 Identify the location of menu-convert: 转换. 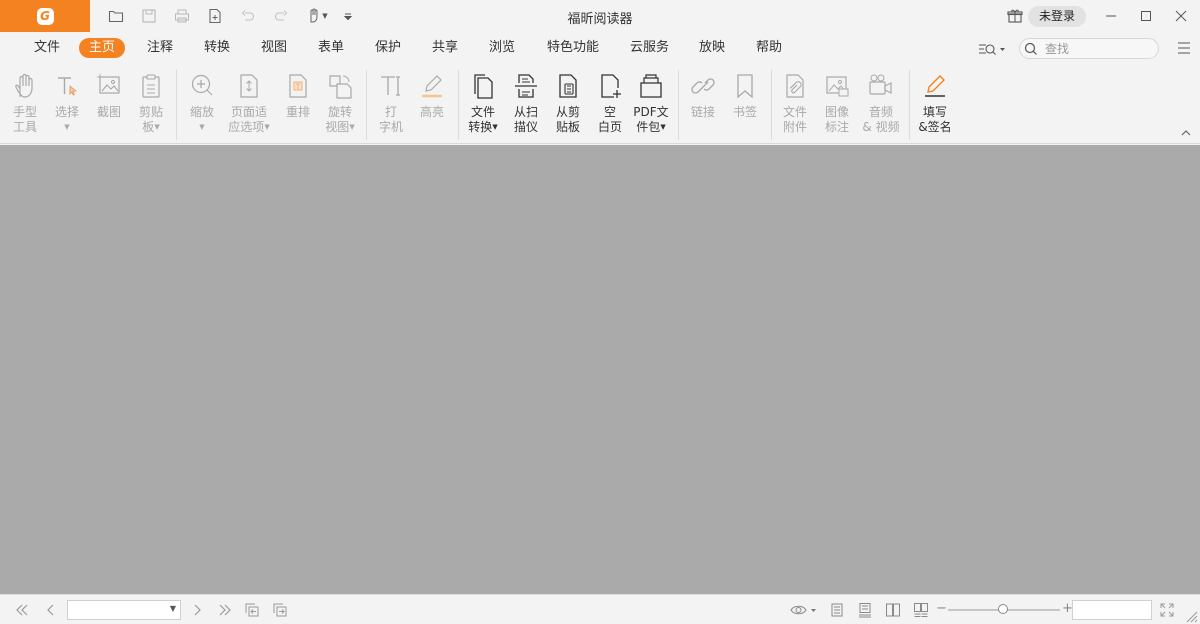
(217, 48).